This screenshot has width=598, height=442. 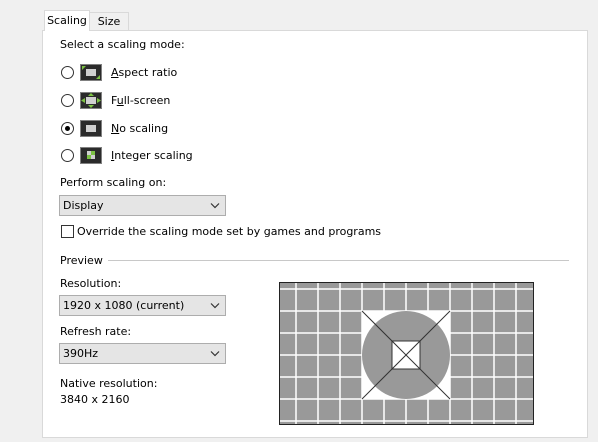 What do you see at coordinates (91, 72) in the screenshot?
I see `aspect-ratio-icon` at bounding box center [91, 72].